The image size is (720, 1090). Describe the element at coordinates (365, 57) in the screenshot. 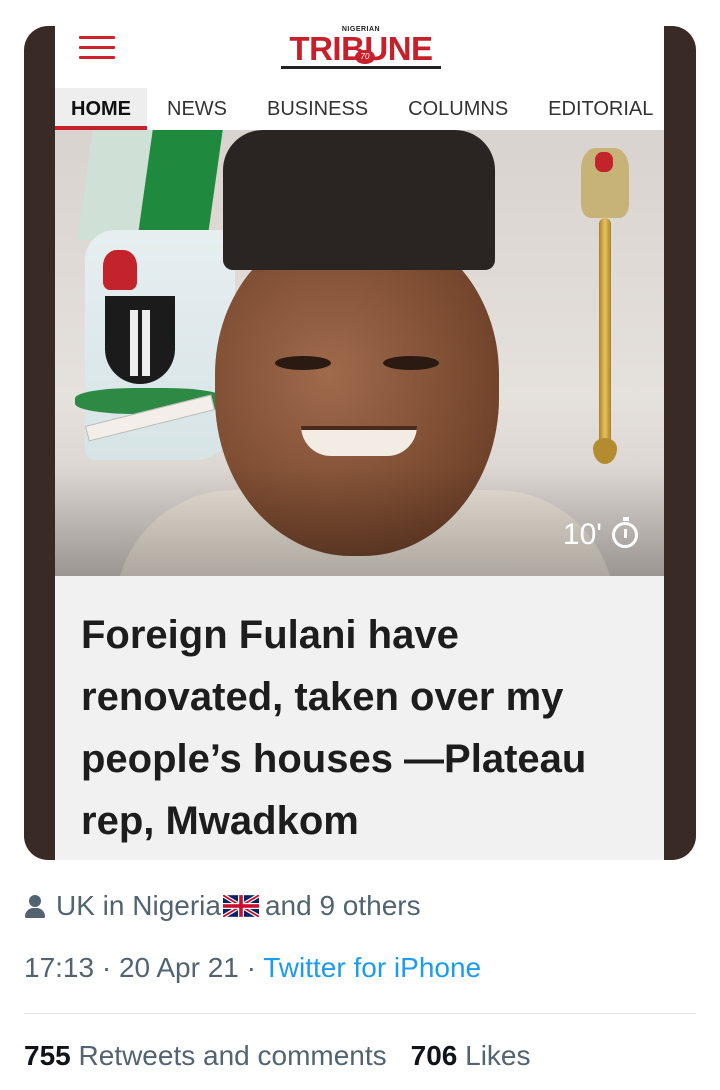

I see `logo-badge: 70` at that location.